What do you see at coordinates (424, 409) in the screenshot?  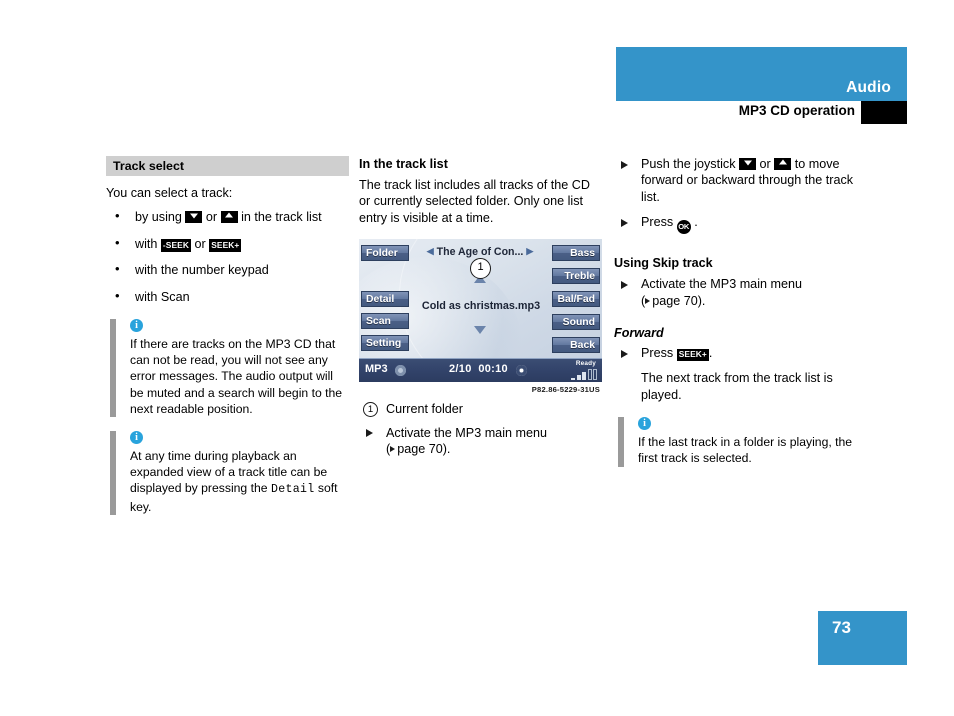 I see `callout-legend-label: Current folder` at bounding box center [424, 409].